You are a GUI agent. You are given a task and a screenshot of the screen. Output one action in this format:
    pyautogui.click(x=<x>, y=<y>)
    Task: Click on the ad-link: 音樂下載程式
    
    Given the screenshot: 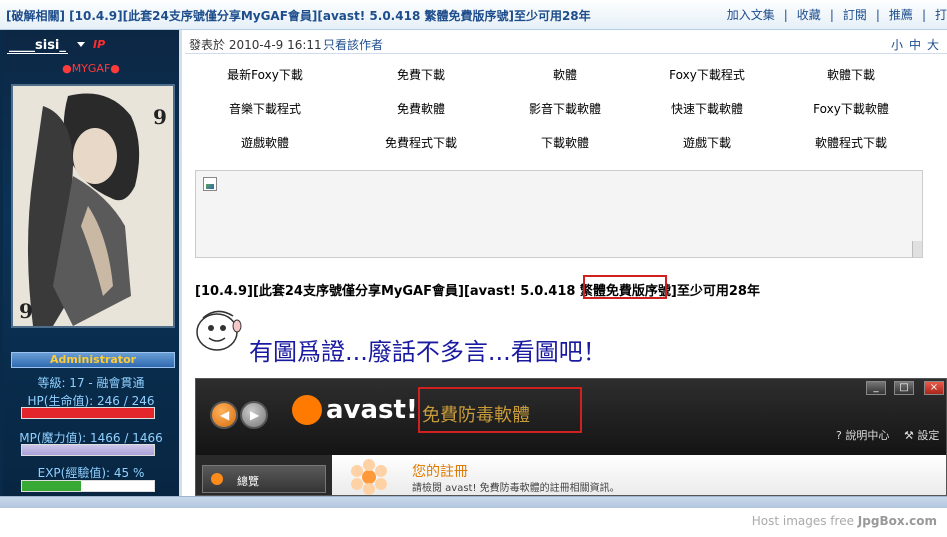 What is the action you would take?
    pyautogui.click(x=265, y=108)
    